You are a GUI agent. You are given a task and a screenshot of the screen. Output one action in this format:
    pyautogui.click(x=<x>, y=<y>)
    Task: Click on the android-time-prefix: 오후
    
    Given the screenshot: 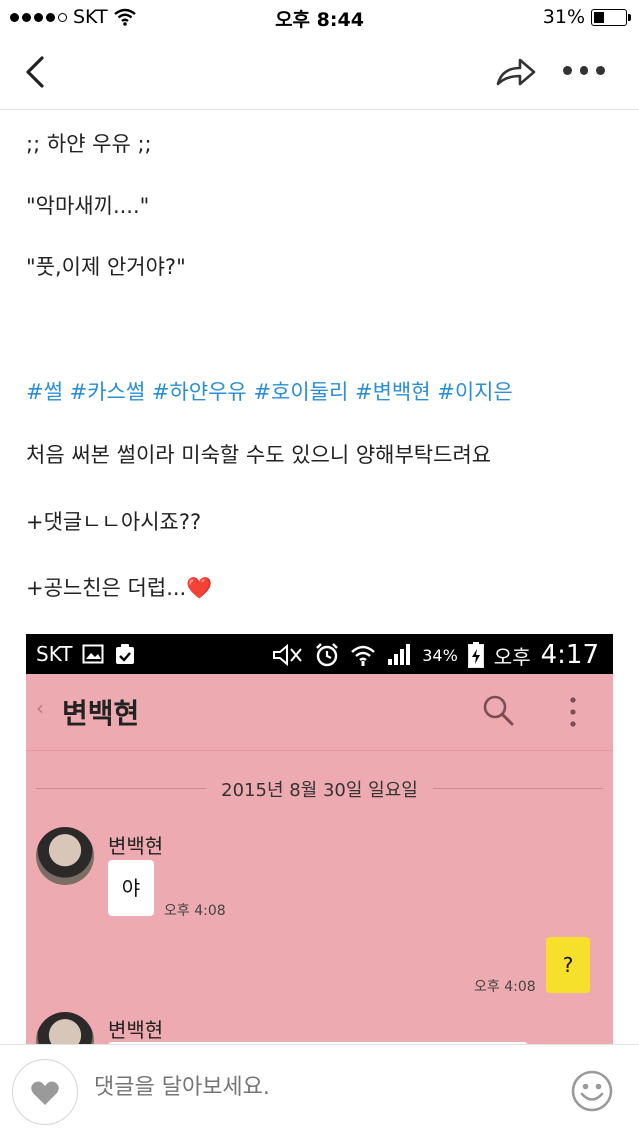 What is the action you would take?
    pyautogui.click(x=512, y=656)
    